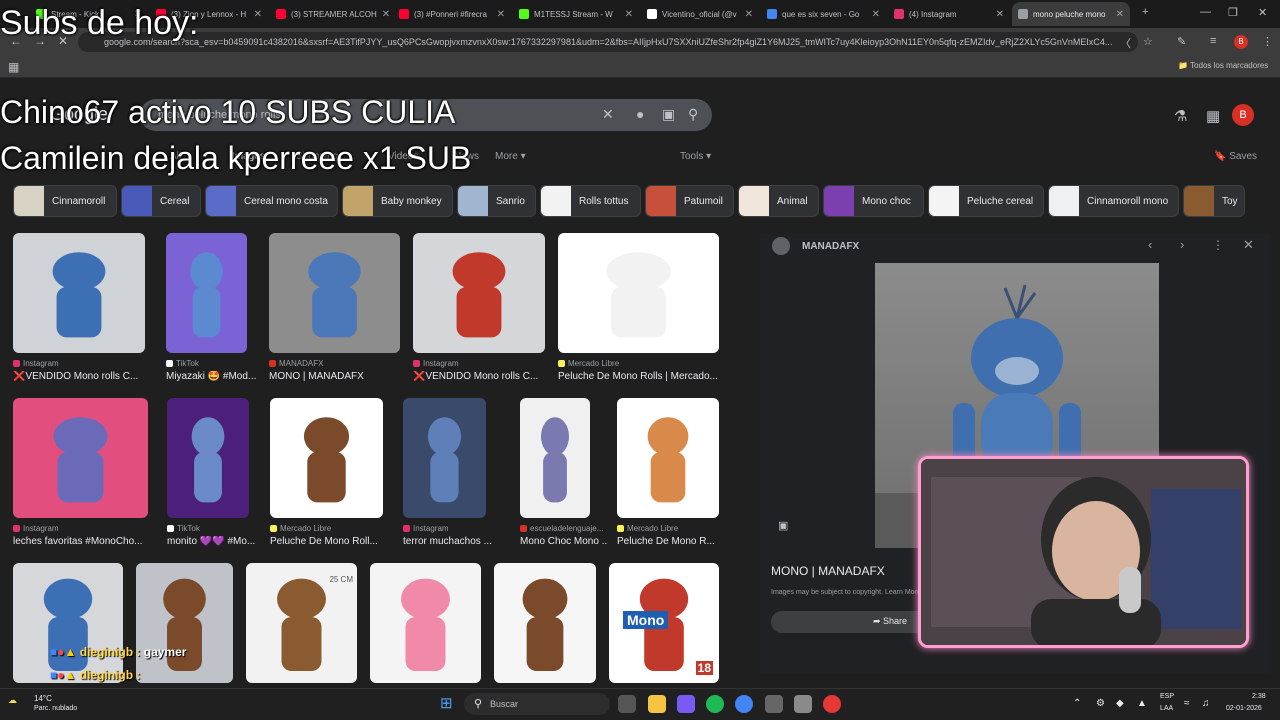  I want to click on close-window-icon: ✕, so click(1262, 12).